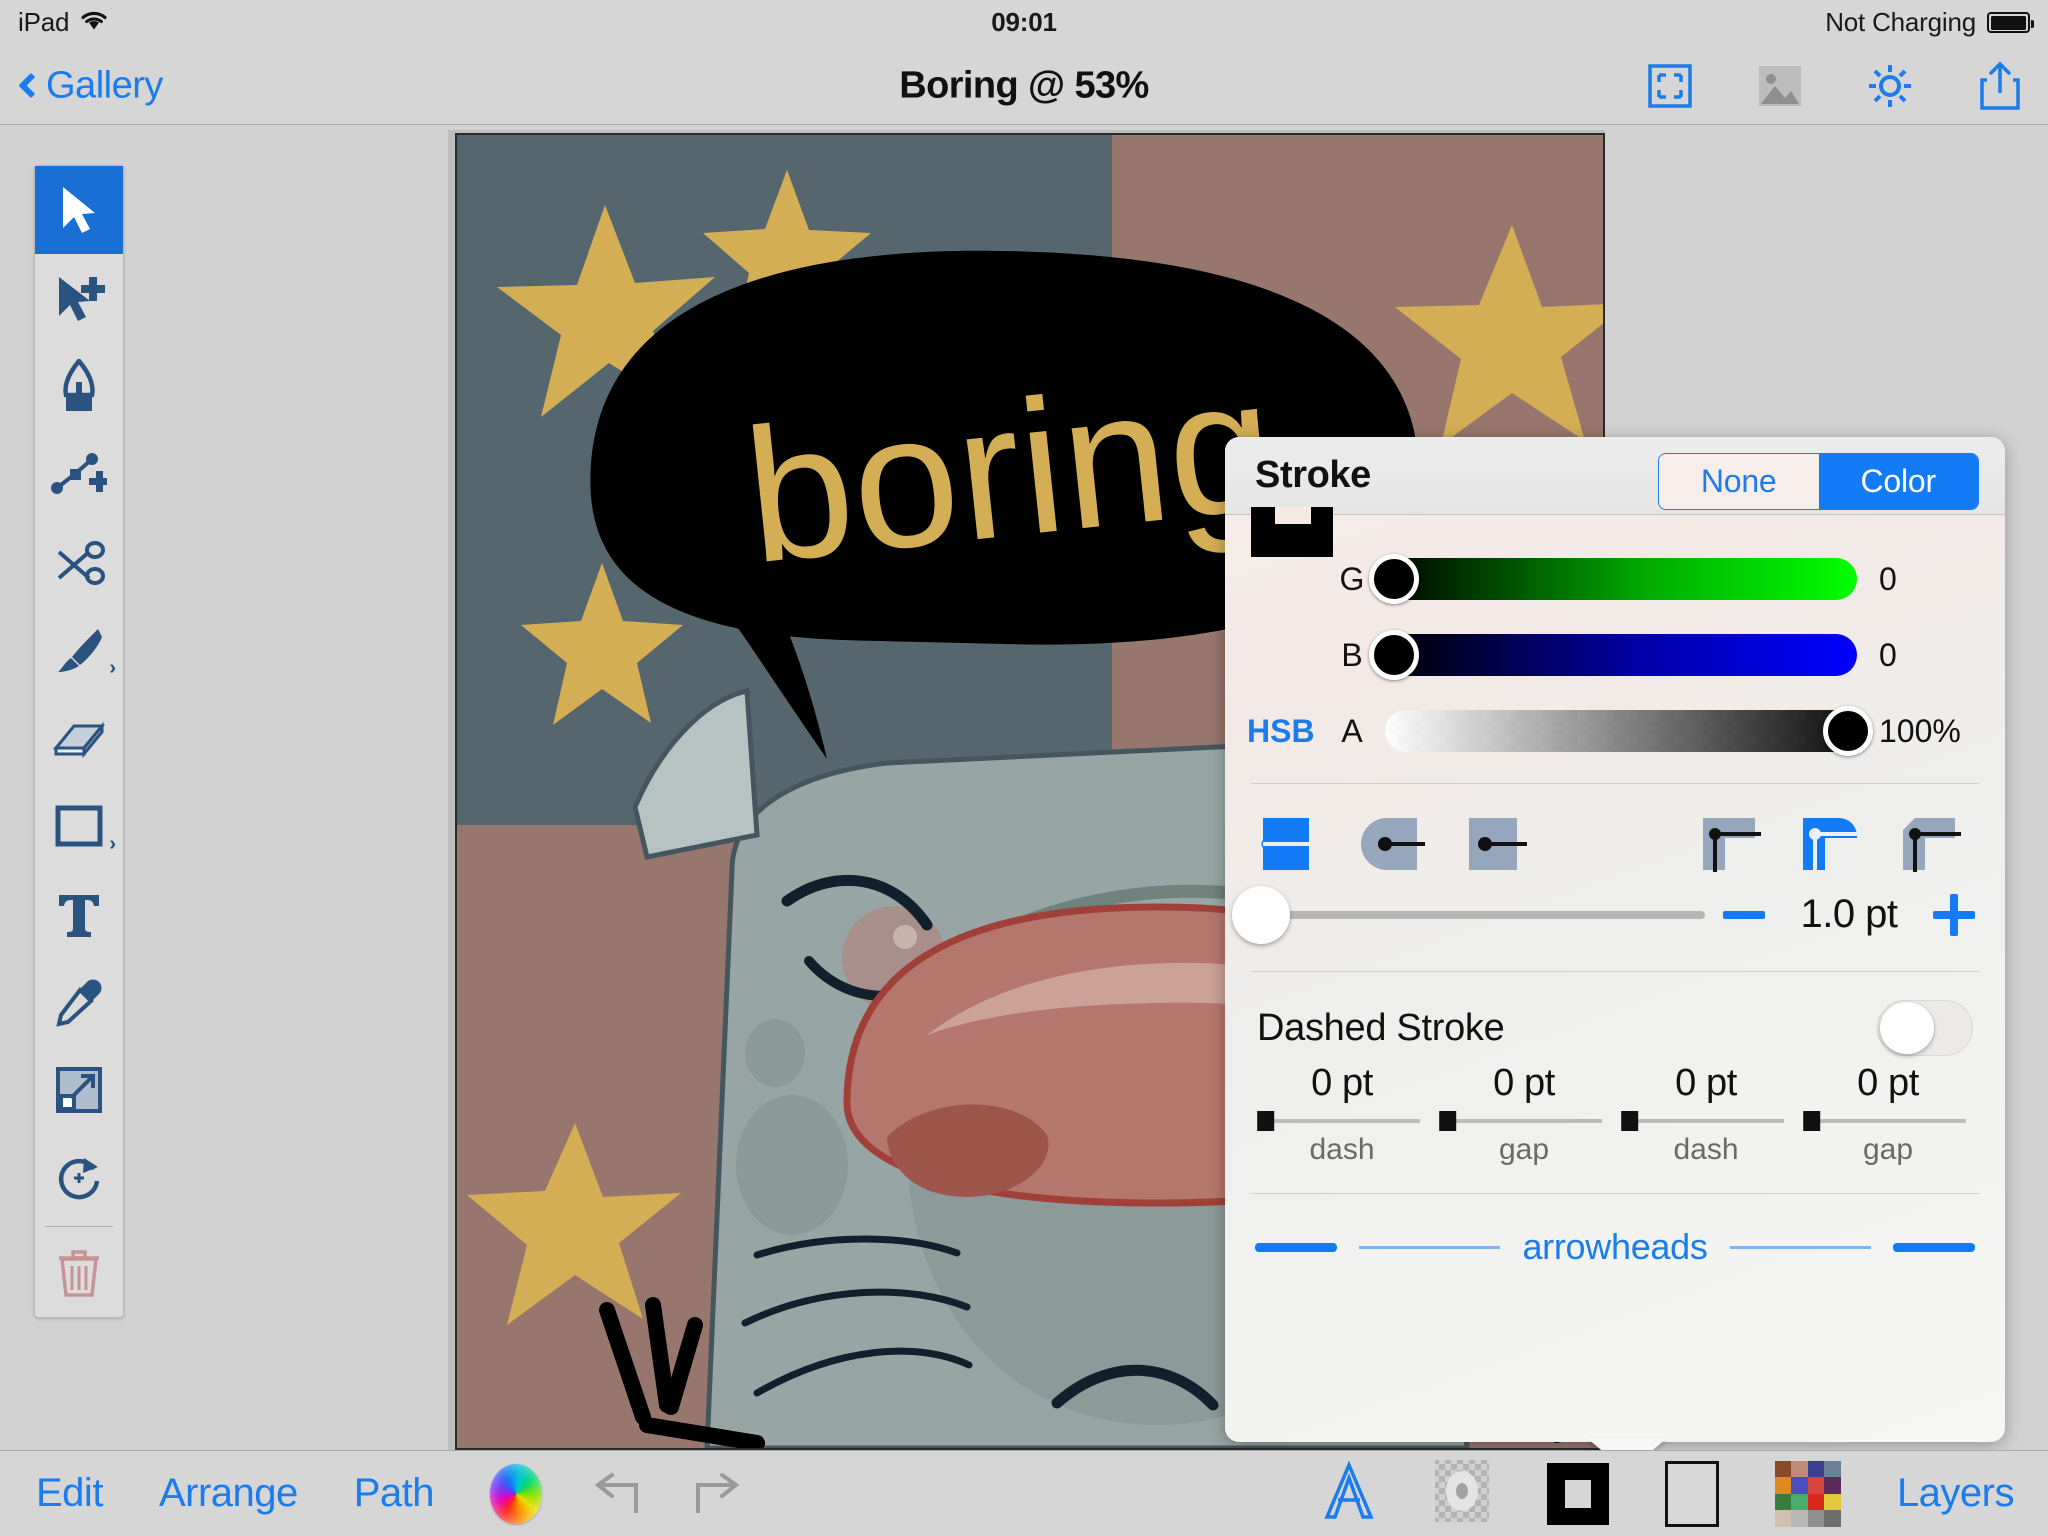 The width and height of the screenshot is (2048, 1536). Describe the element at coordinates (79, 1002) in the screenshot. I see `eyedropper-tool` at that location.